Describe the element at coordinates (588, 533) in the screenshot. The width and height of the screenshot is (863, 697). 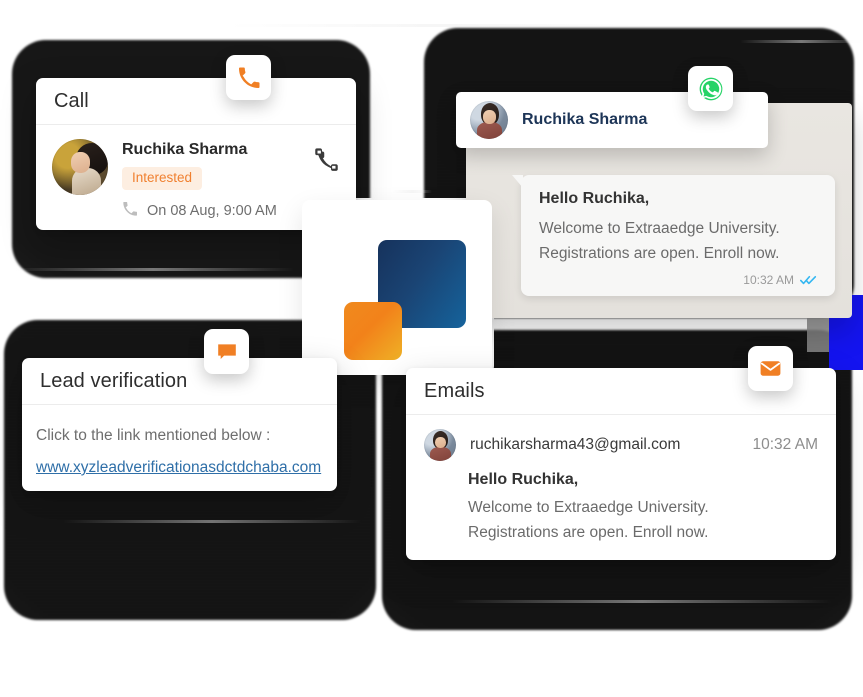
I see `email-line-2: Registrations are open. Enroll now.` at that location.